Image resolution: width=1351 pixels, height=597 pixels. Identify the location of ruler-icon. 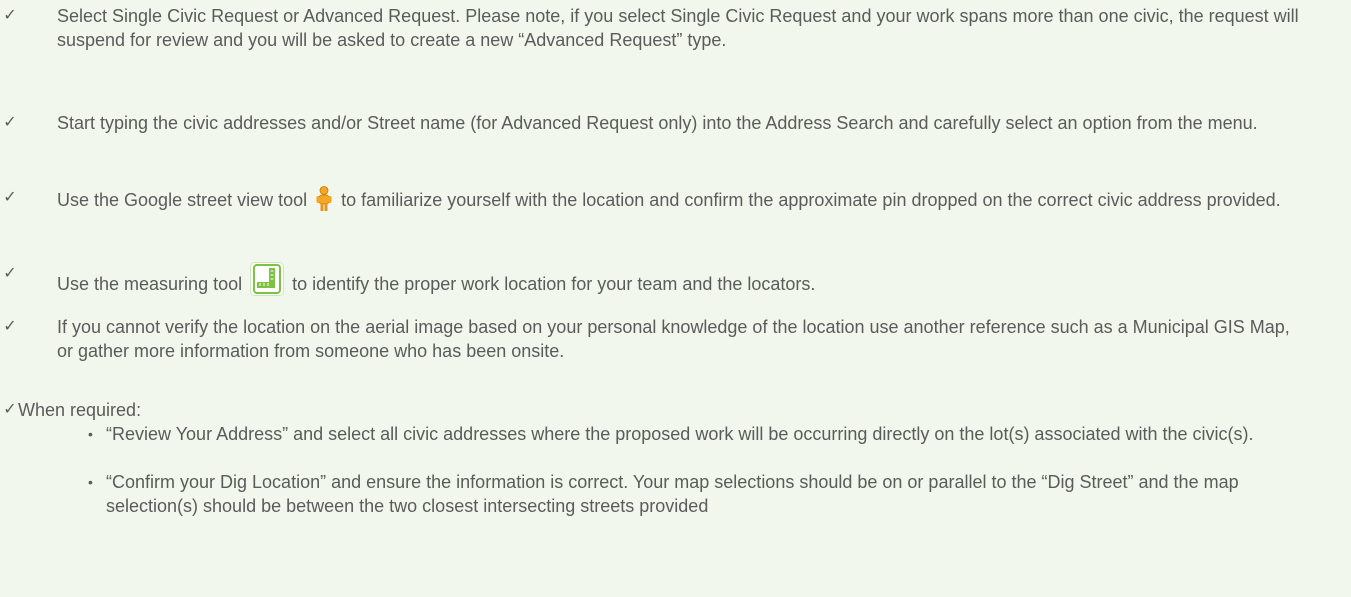
(267, 282).